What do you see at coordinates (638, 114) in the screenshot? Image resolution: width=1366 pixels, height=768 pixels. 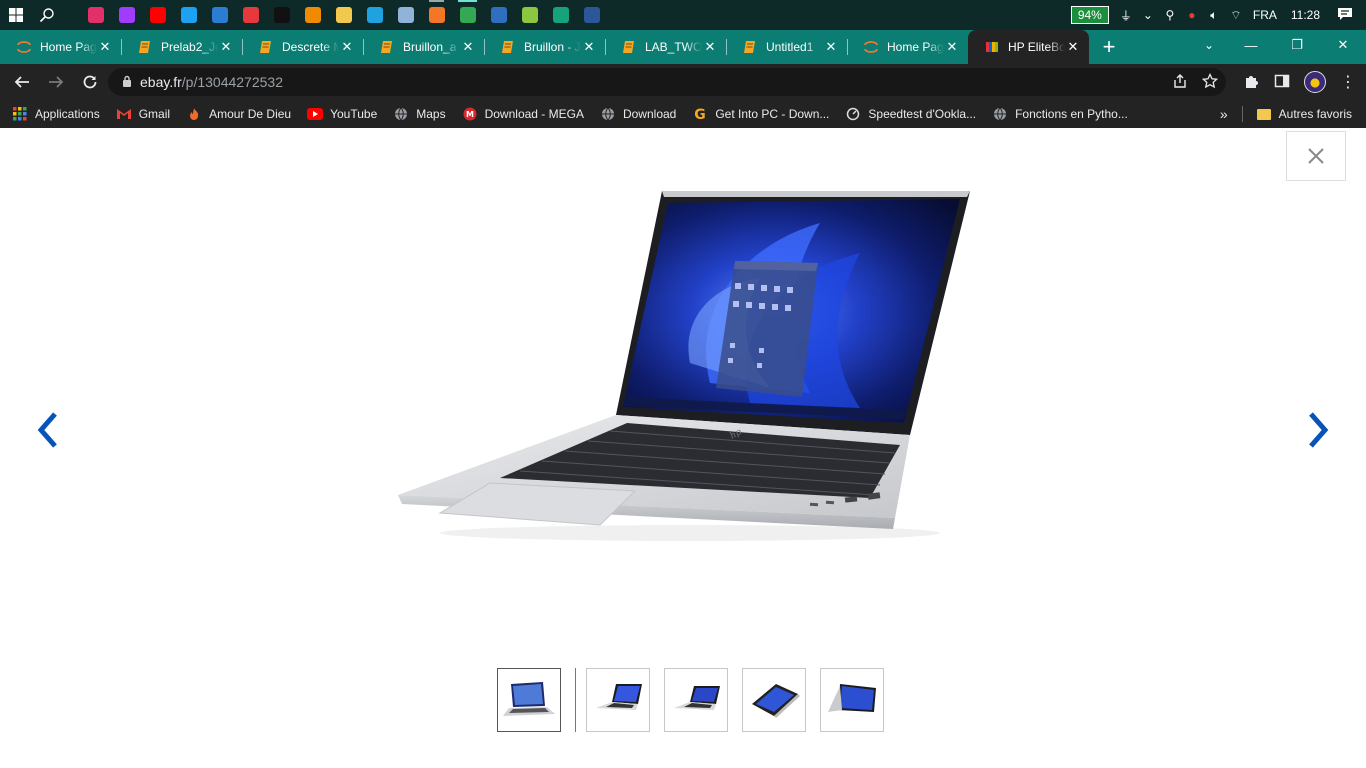 I see `bookmark-item: Download` at bounding box center [638, 114].